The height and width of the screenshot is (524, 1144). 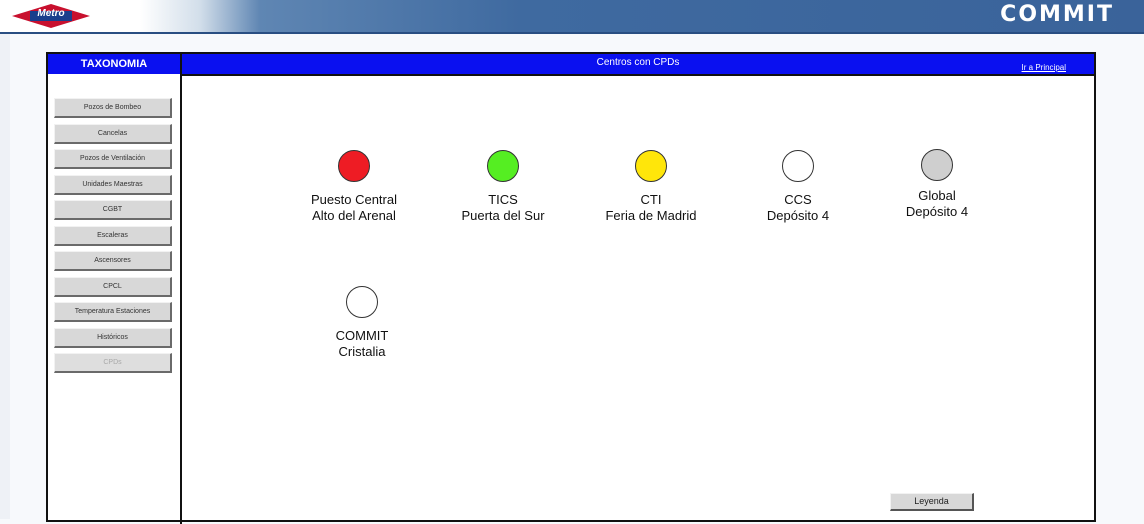 I want to click on taxonomy-title: TAXONOMIA, so click(x=114, y=64).